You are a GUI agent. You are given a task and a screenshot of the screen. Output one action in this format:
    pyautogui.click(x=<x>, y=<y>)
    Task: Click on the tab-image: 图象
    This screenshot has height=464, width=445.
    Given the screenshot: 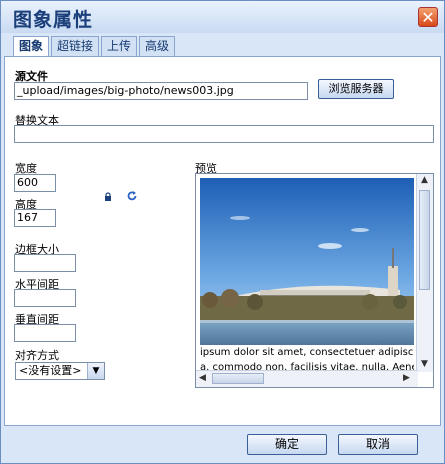 What is the action you would take?
    pyautogui.click(x=31, y=46)
    